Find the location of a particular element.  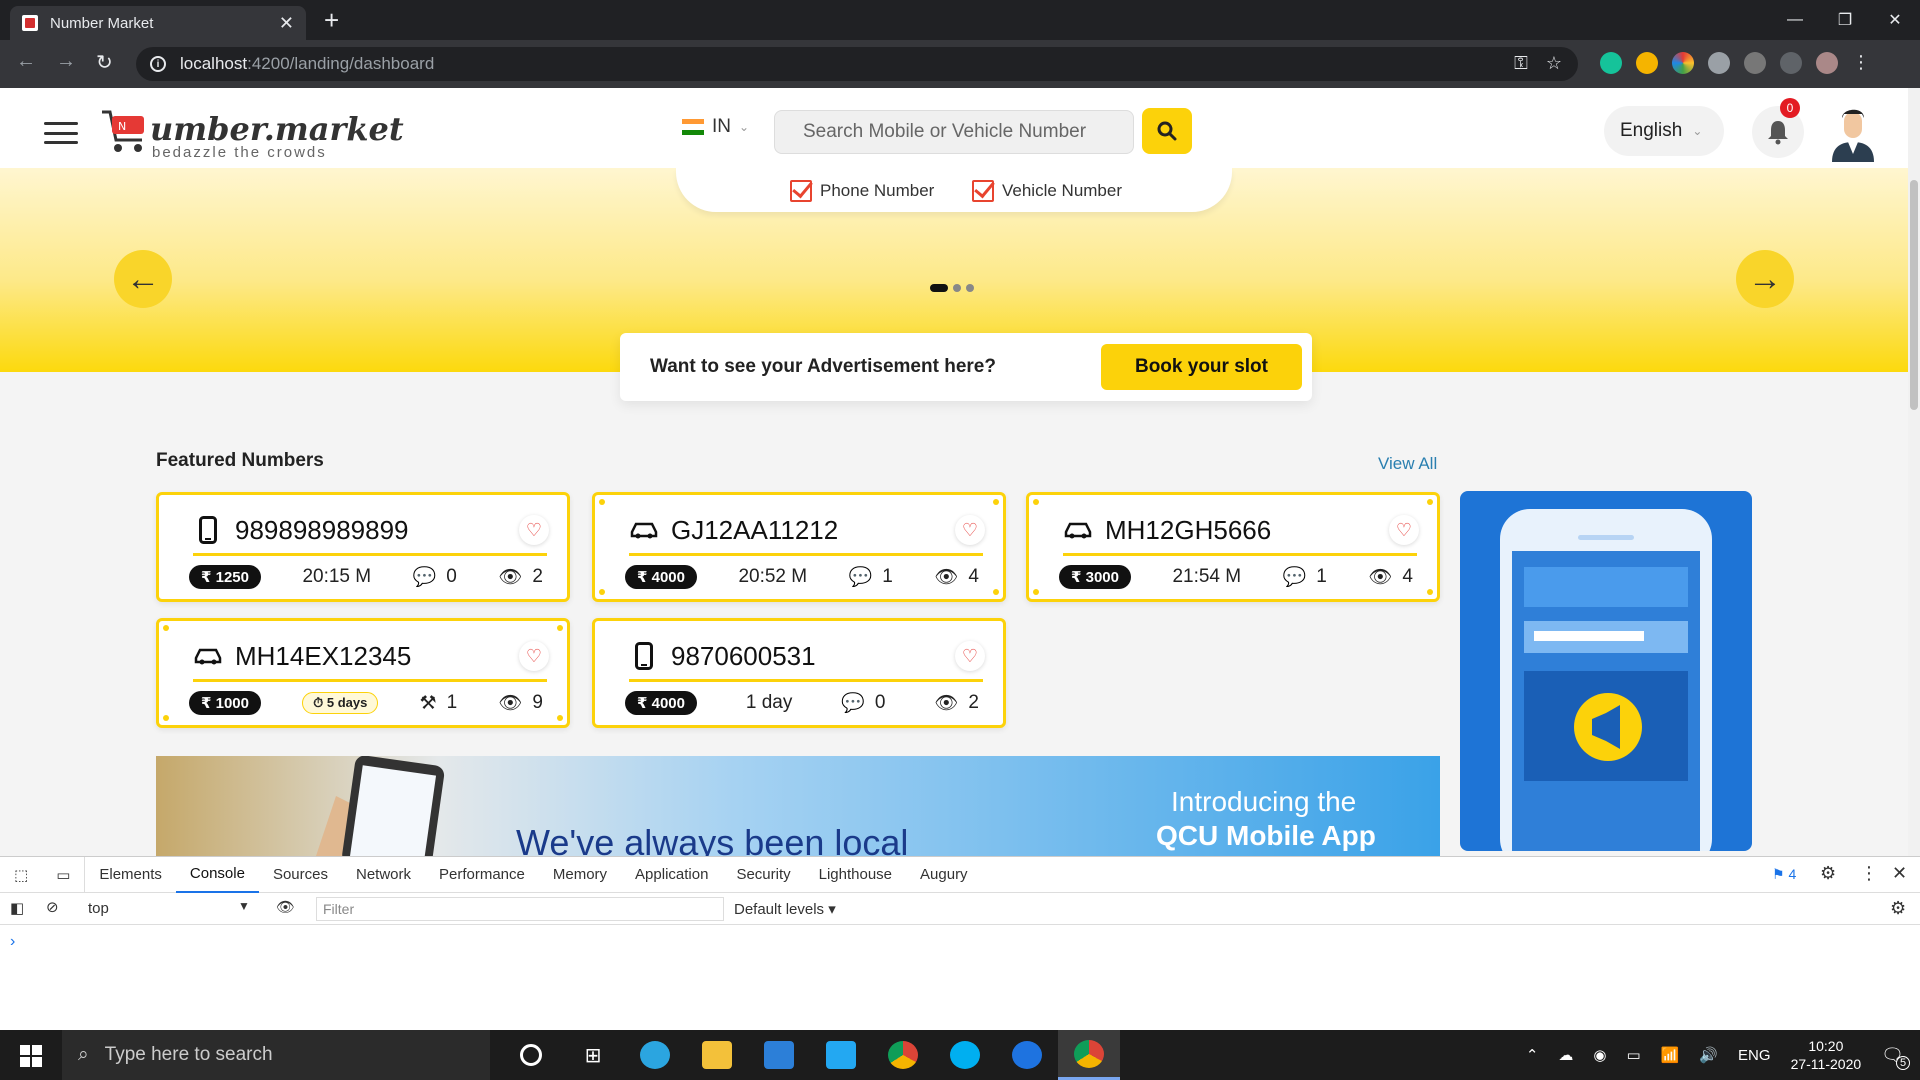

forward-button: → is located at coordinates (66, 61).